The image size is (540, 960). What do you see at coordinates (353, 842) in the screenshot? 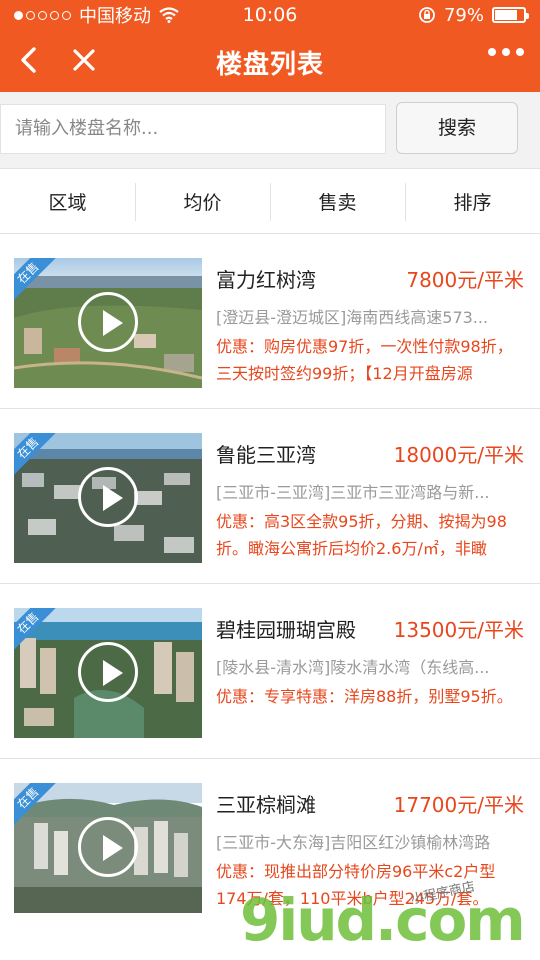
I see `listing-address: [三亚市-大东海]吉阳区红沙镇榆林湾路` at bounding box center [353, 842].